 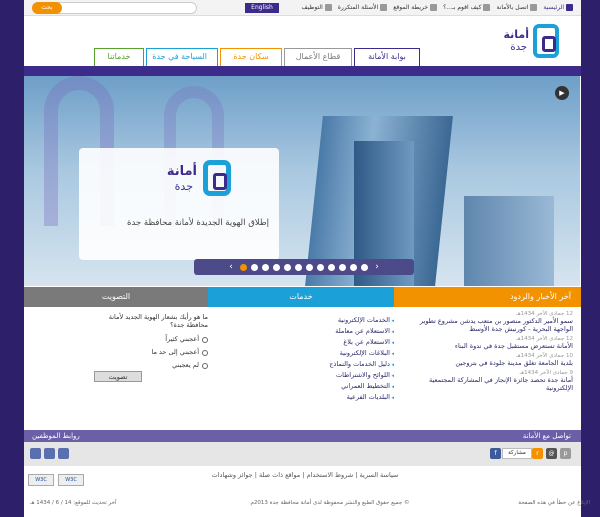 I want to click on poll-option-label: أعجبني إلى حد ما, so click(x=175, y=352).